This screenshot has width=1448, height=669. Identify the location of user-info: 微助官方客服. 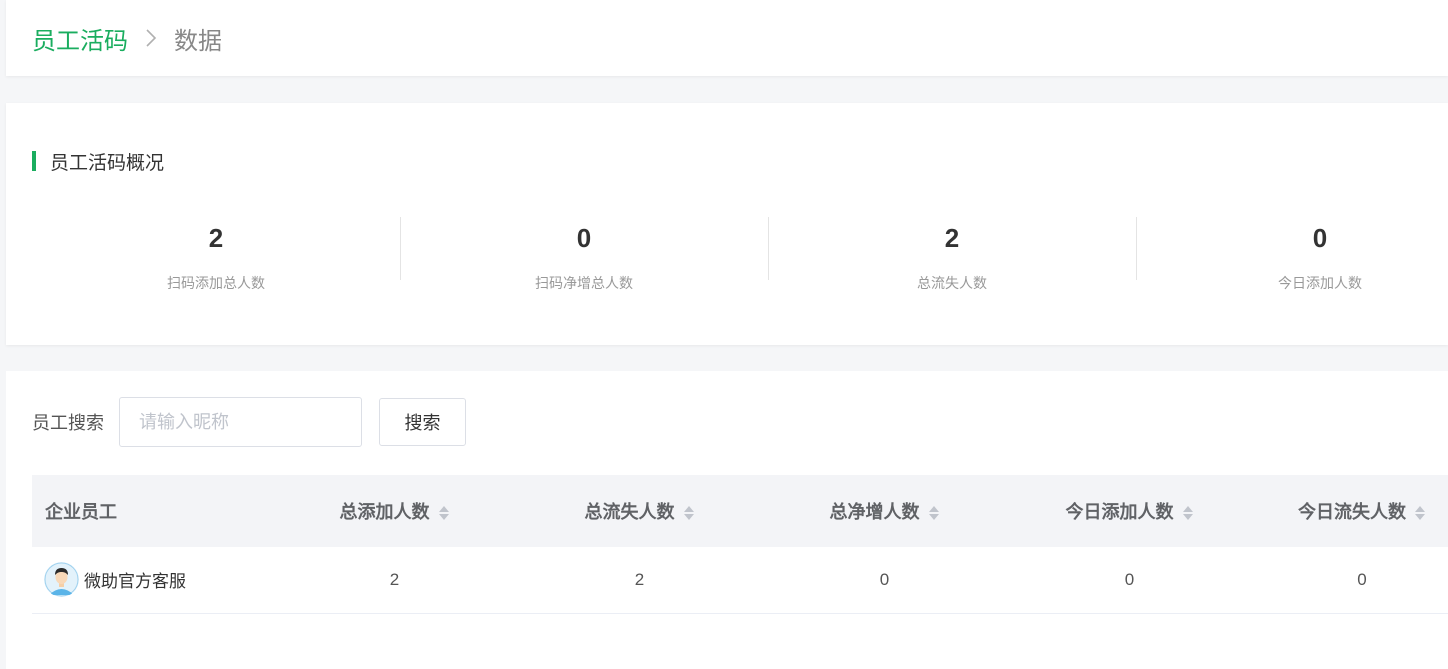
(158, 580).